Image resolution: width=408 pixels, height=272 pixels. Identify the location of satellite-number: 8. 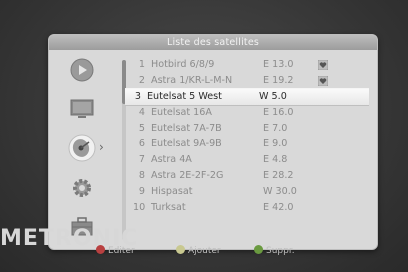
(141, 176).